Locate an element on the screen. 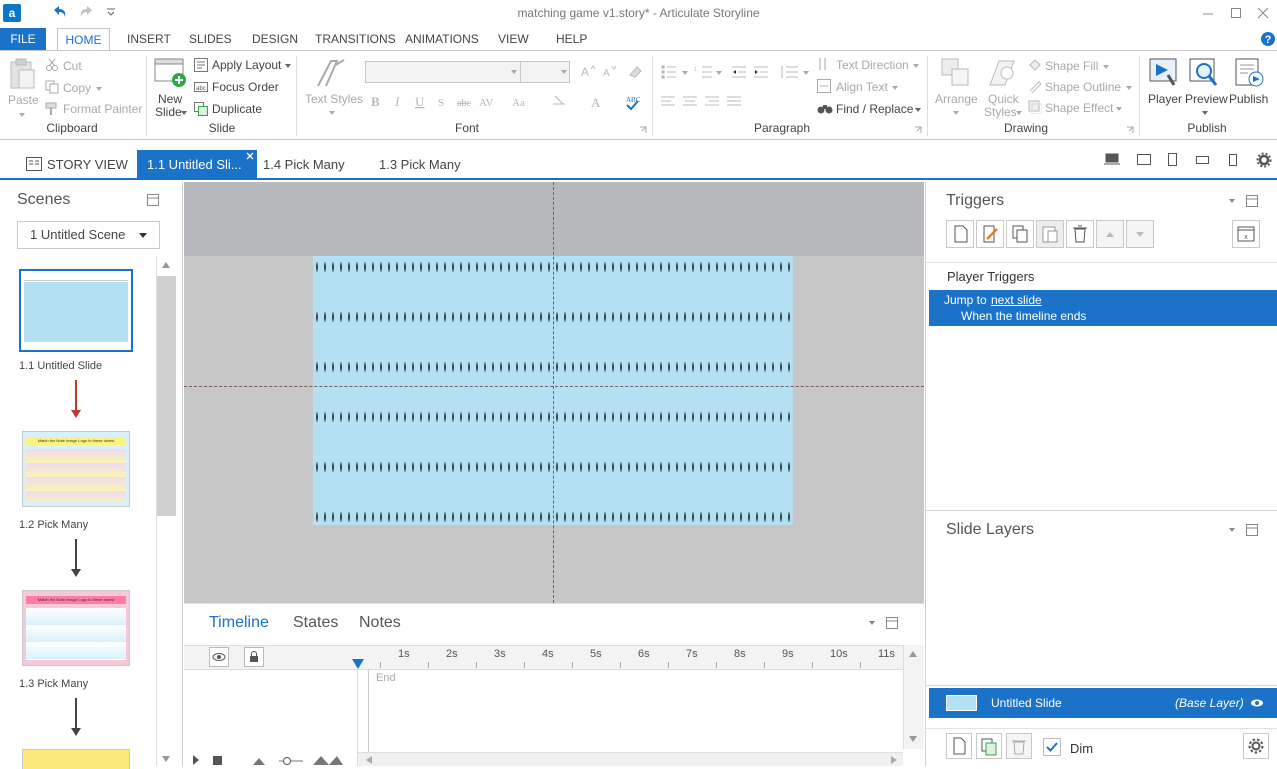 The width and height of the screenshot is (1277, 769). timeline-hscrollbar is located at coordinates (630, 759).